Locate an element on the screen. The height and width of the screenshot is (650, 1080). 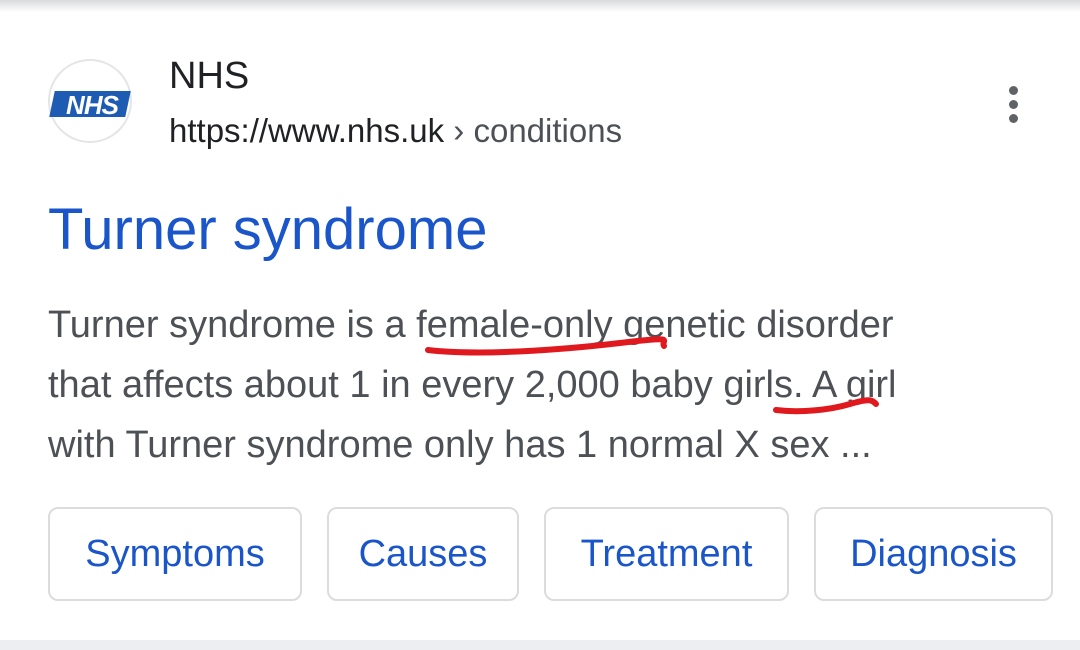
chip-causes: Causes is located at coordinates (423, 554).